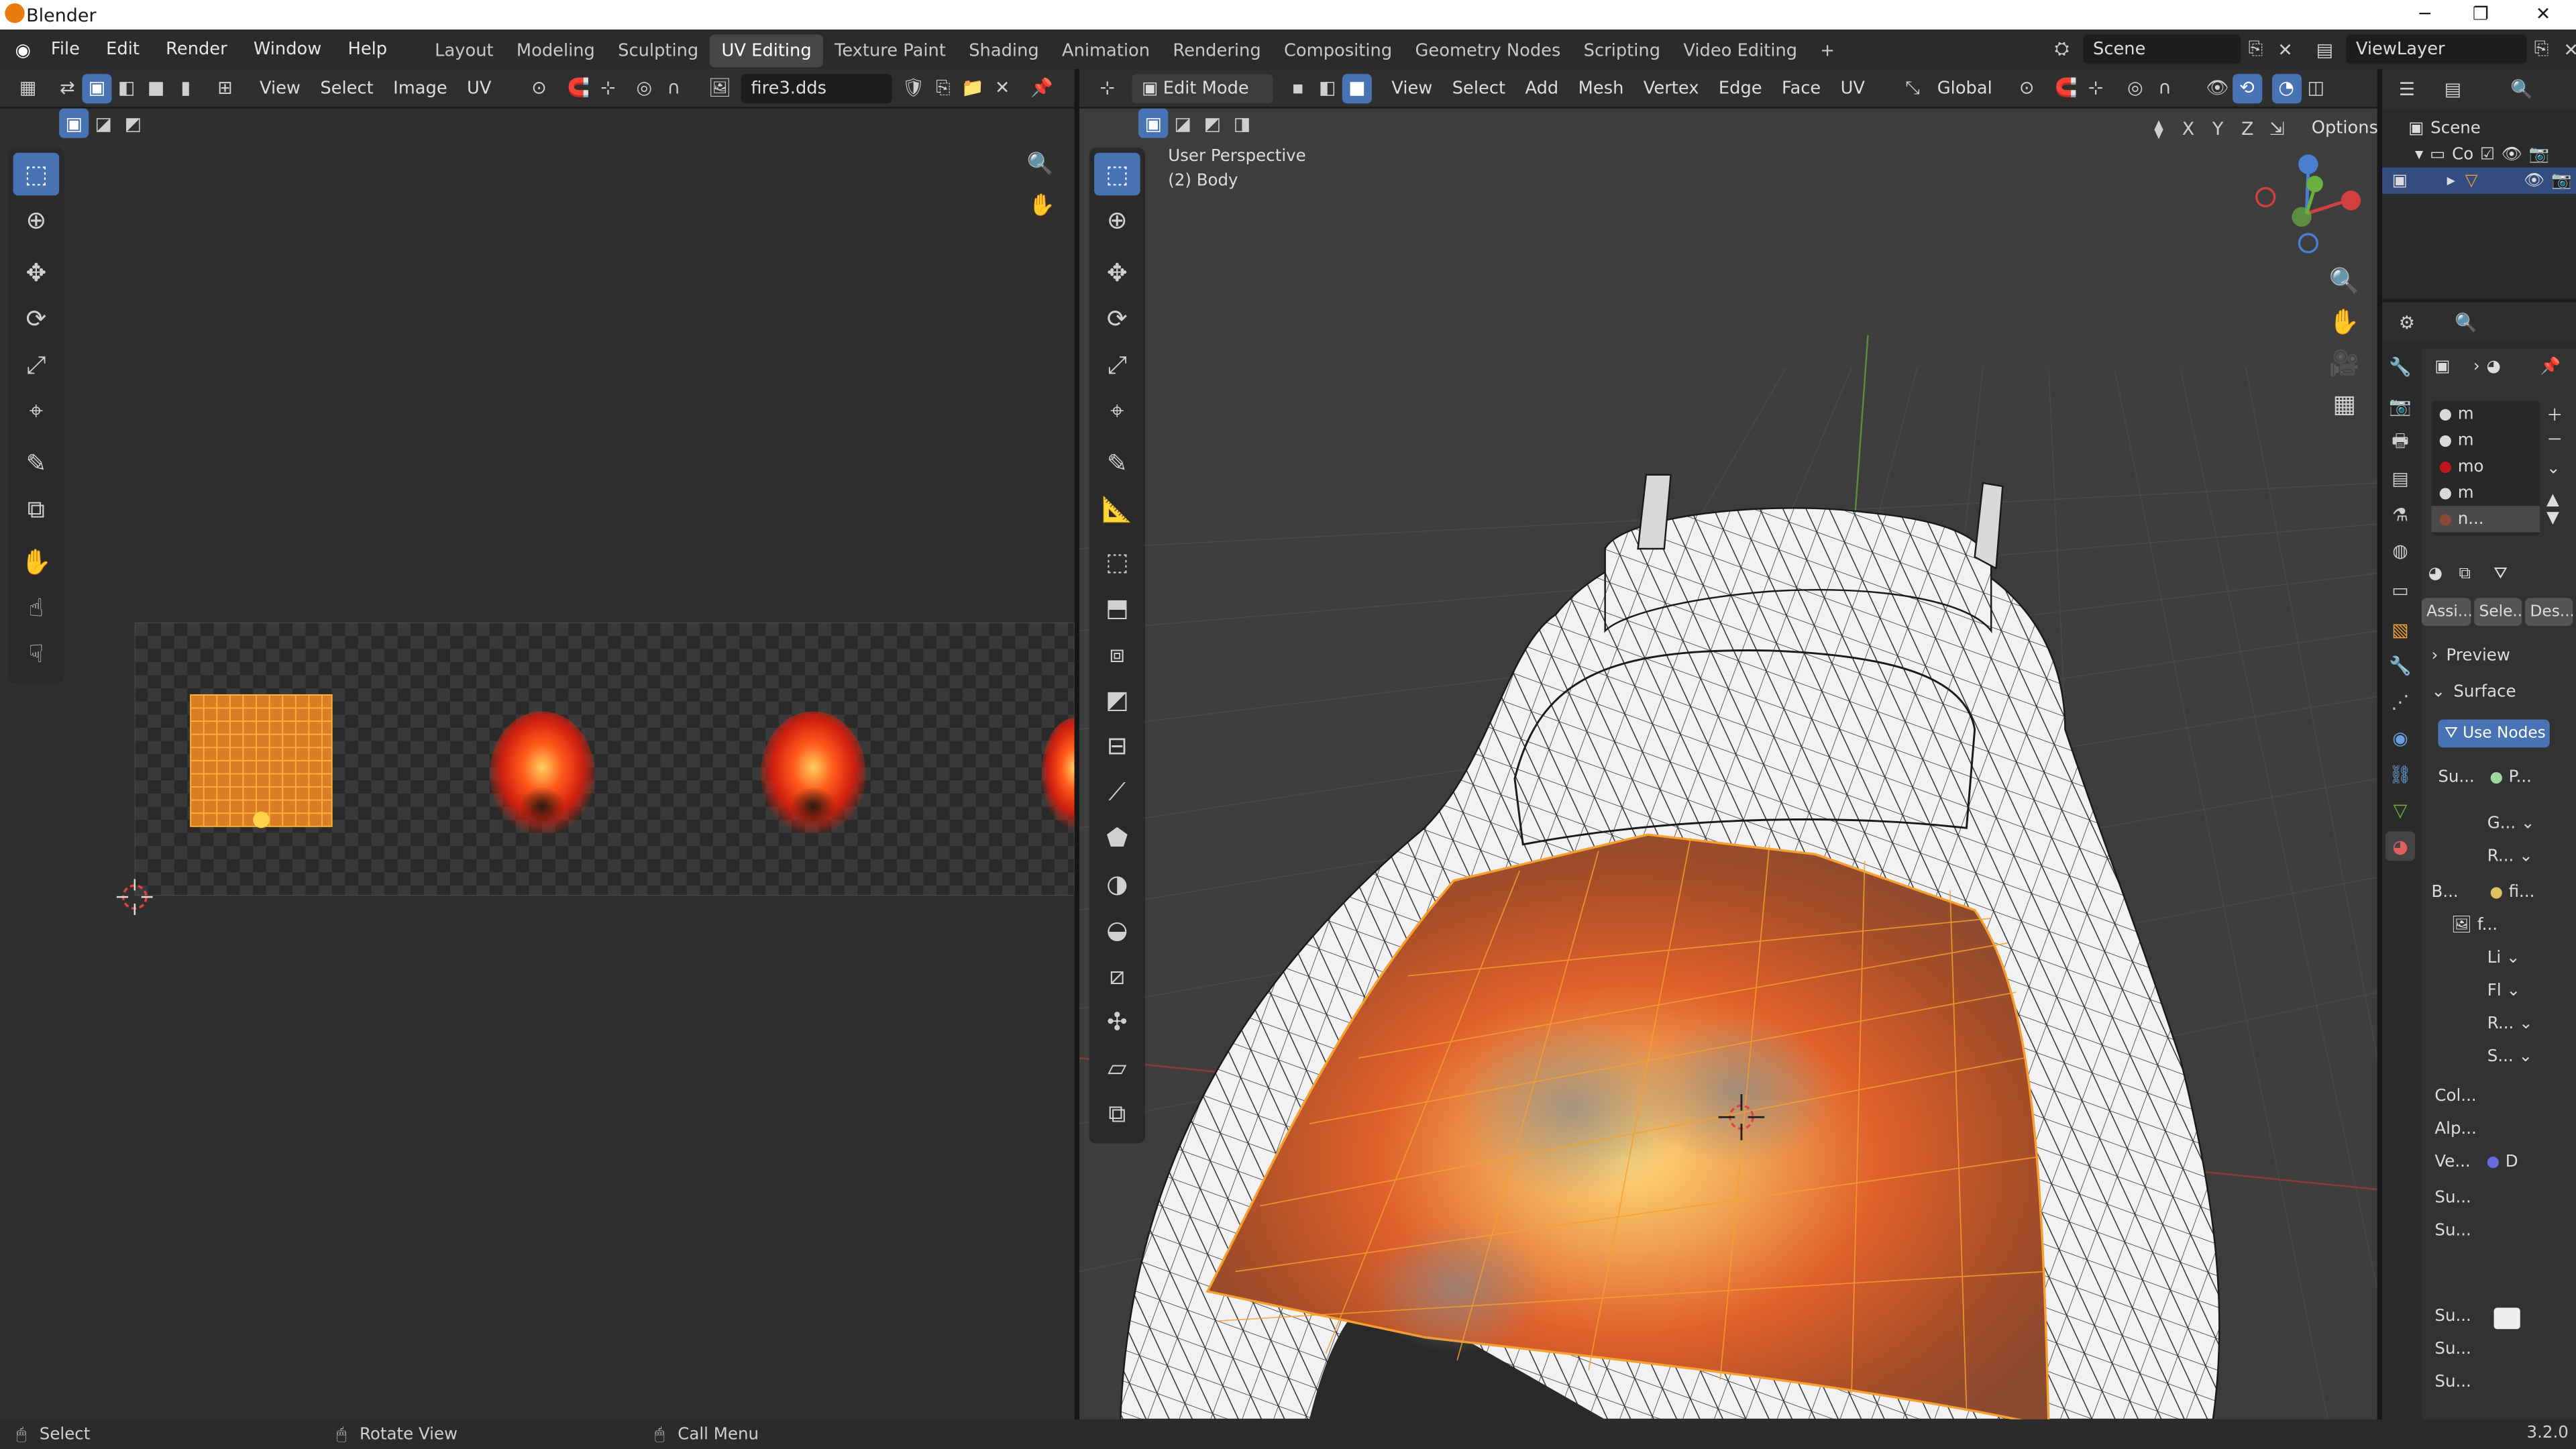 The image size is (2576, 1449). I want to click on face-menu: Face, so click(1801, 88).